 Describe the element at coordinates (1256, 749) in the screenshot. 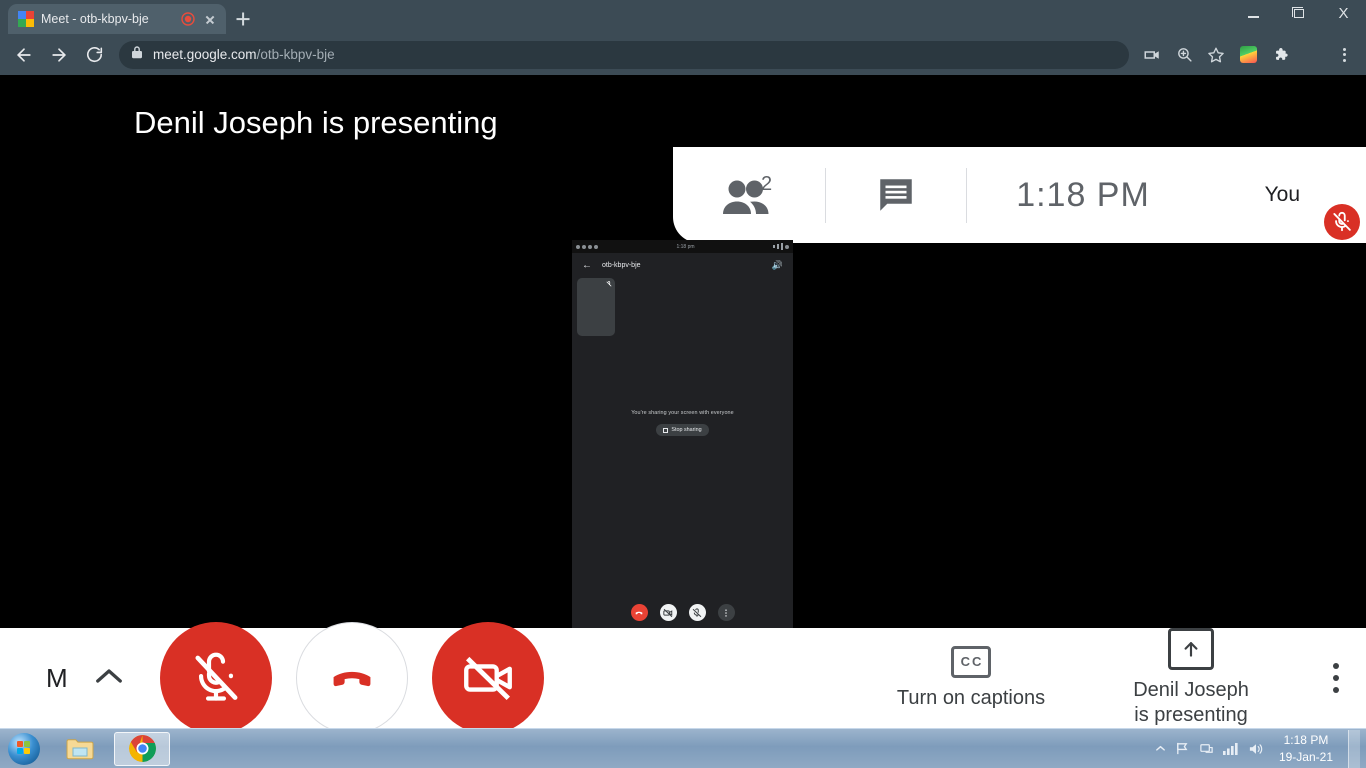

I see `volume-icon` at that location.